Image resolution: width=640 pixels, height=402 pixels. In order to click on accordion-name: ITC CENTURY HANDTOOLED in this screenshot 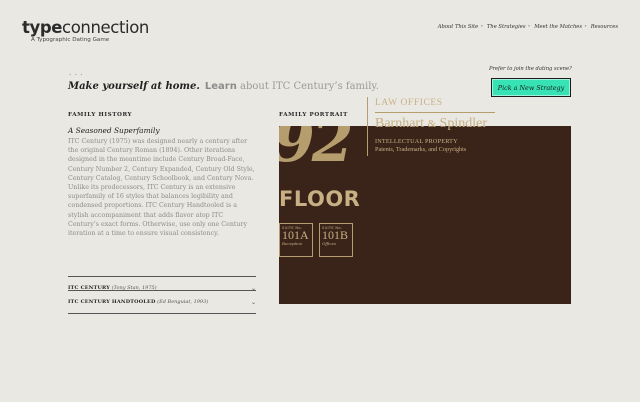, I will do `click(112, 302)`.